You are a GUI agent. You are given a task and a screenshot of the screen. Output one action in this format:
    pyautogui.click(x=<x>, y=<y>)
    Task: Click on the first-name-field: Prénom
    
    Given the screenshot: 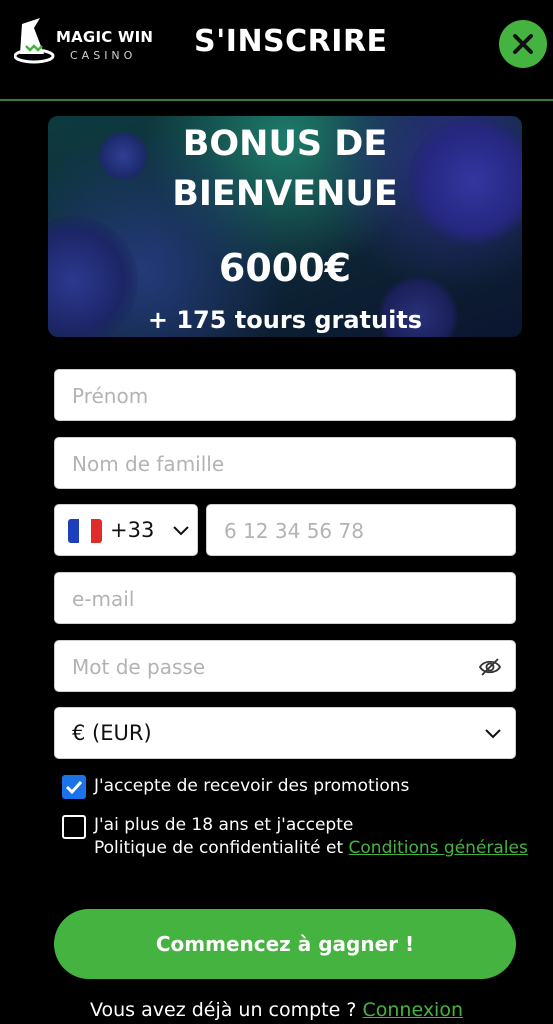 What is the action you would take?
    pyautogui.click(x=285, y=395)
    